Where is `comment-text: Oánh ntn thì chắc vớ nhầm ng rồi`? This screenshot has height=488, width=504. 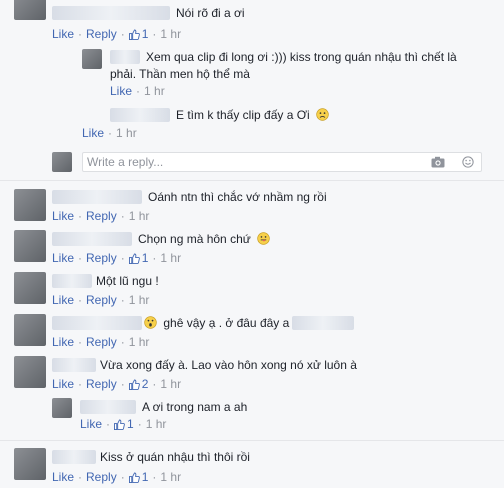
comment-text: Oánh ntn thì chắc vớ nhầm ng rồi is located at coordinates (237, 197).